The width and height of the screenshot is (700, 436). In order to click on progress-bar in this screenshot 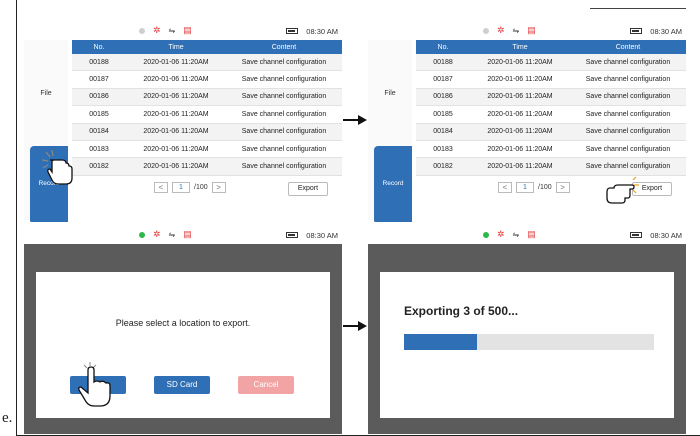, I will do `click(529, 342)`.